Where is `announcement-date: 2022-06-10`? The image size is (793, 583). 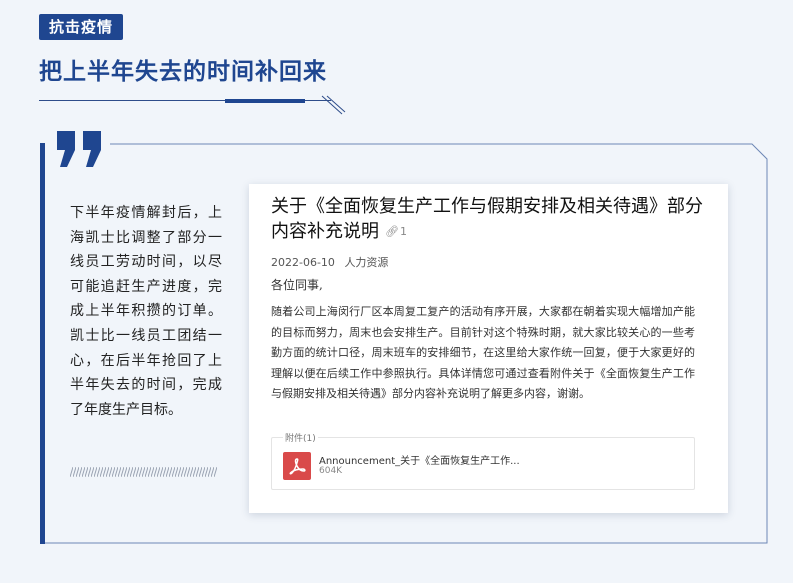 announcement-date: 2022-06-10 is located at coordinates (303, 262).